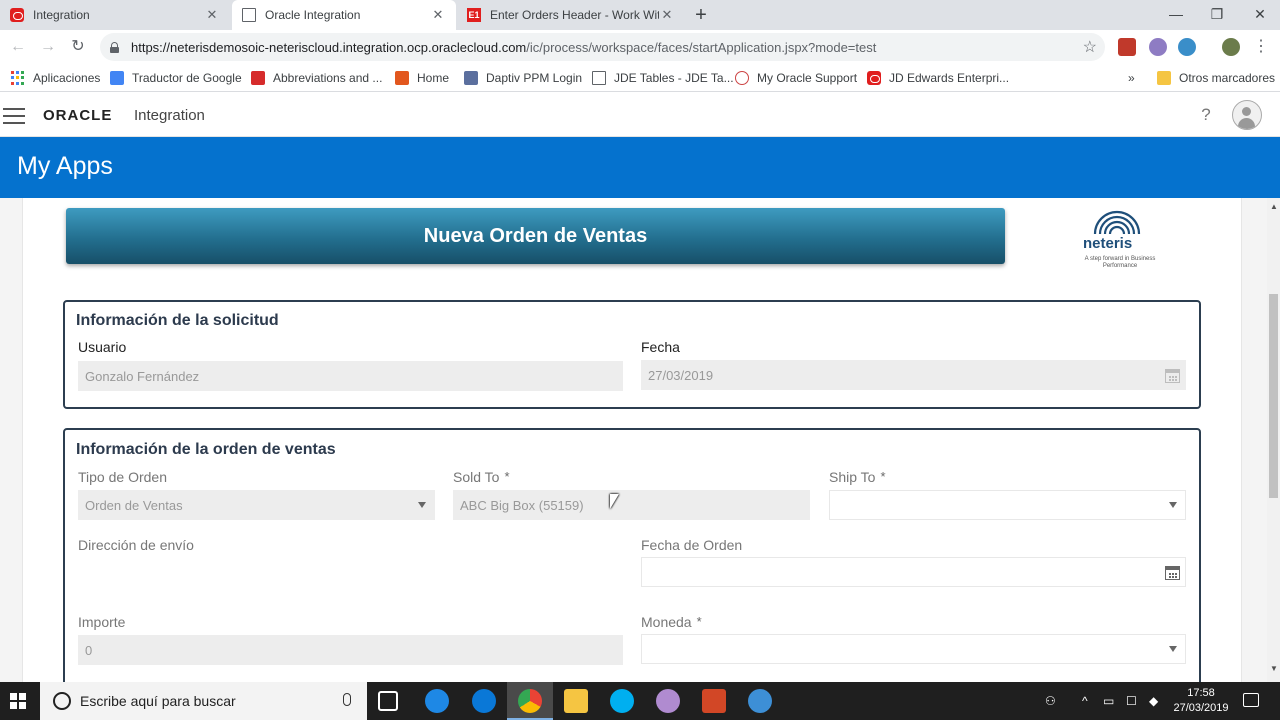  Describe the element at coordinates (17, 15) in the screenshot. I see `oracle-icon` at that location.